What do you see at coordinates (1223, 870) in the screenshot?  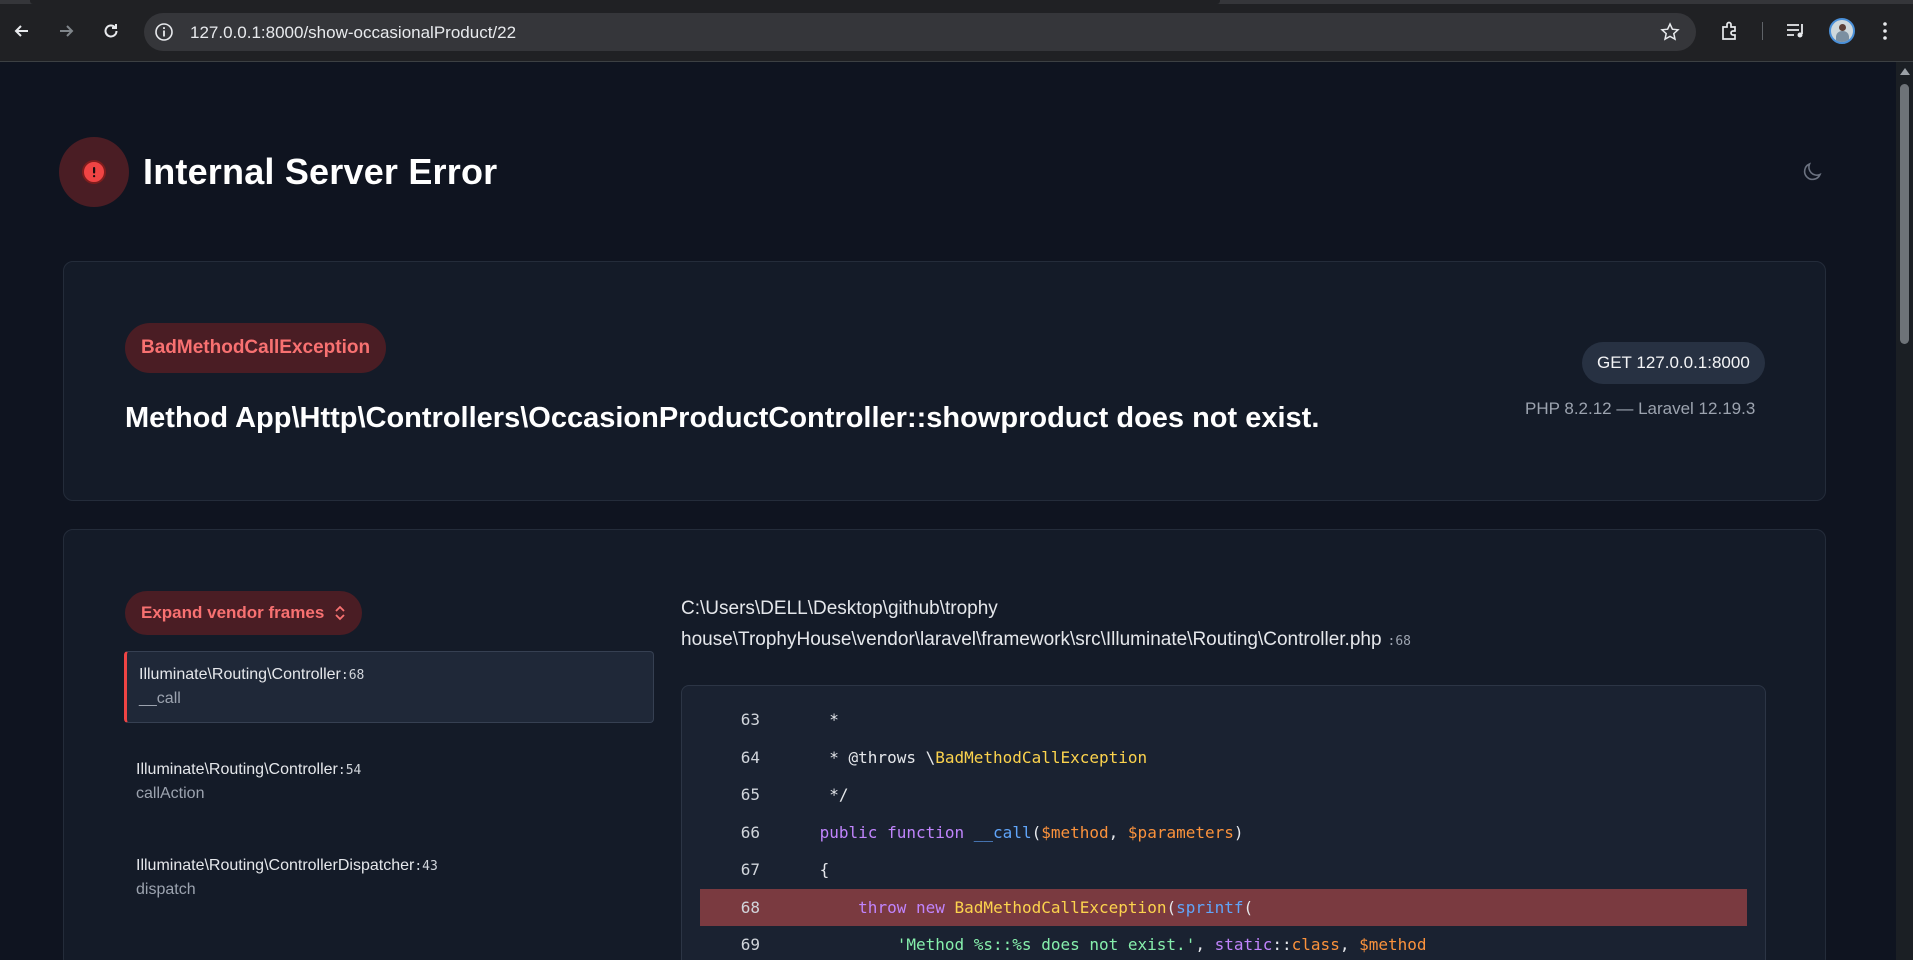 I see `code-line: 67 {` at bounding box center [1223, 870].